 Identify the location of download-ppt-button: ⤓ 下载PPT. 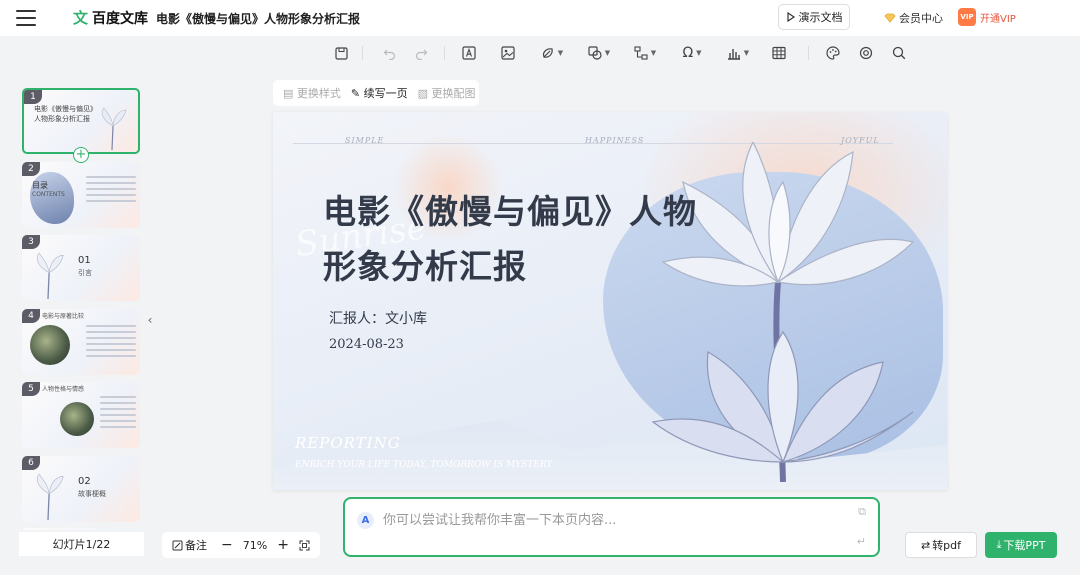
(1021, 545).